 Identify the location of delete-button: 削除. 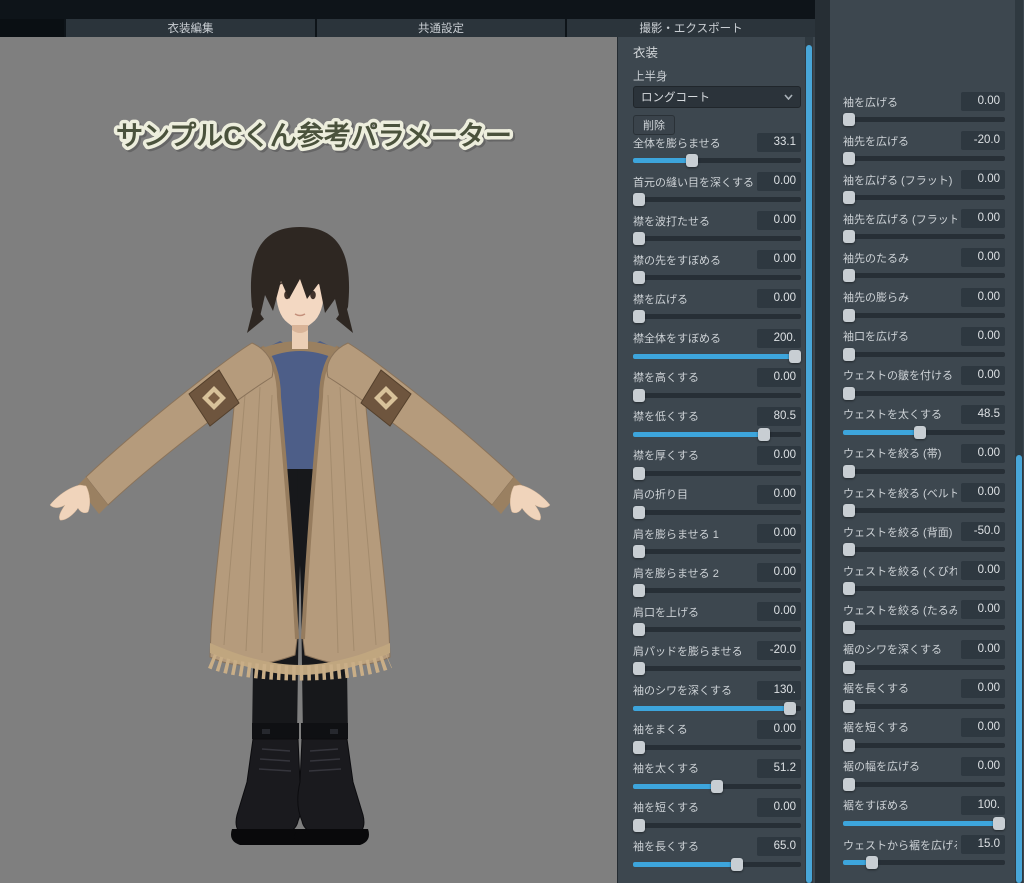
(654, 125).